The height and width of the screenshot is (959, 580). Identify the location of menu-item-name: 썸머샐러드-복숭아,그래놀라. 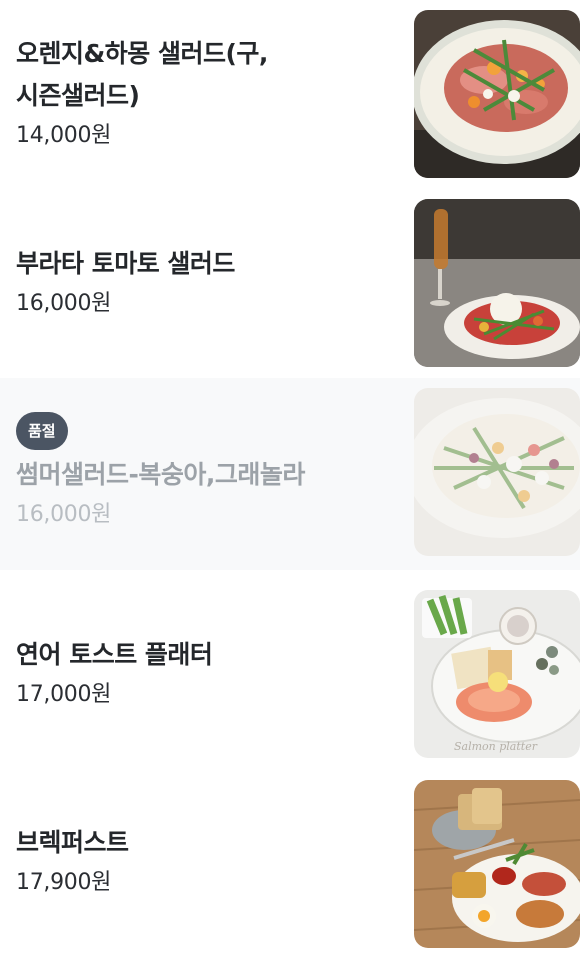
(160, 474).